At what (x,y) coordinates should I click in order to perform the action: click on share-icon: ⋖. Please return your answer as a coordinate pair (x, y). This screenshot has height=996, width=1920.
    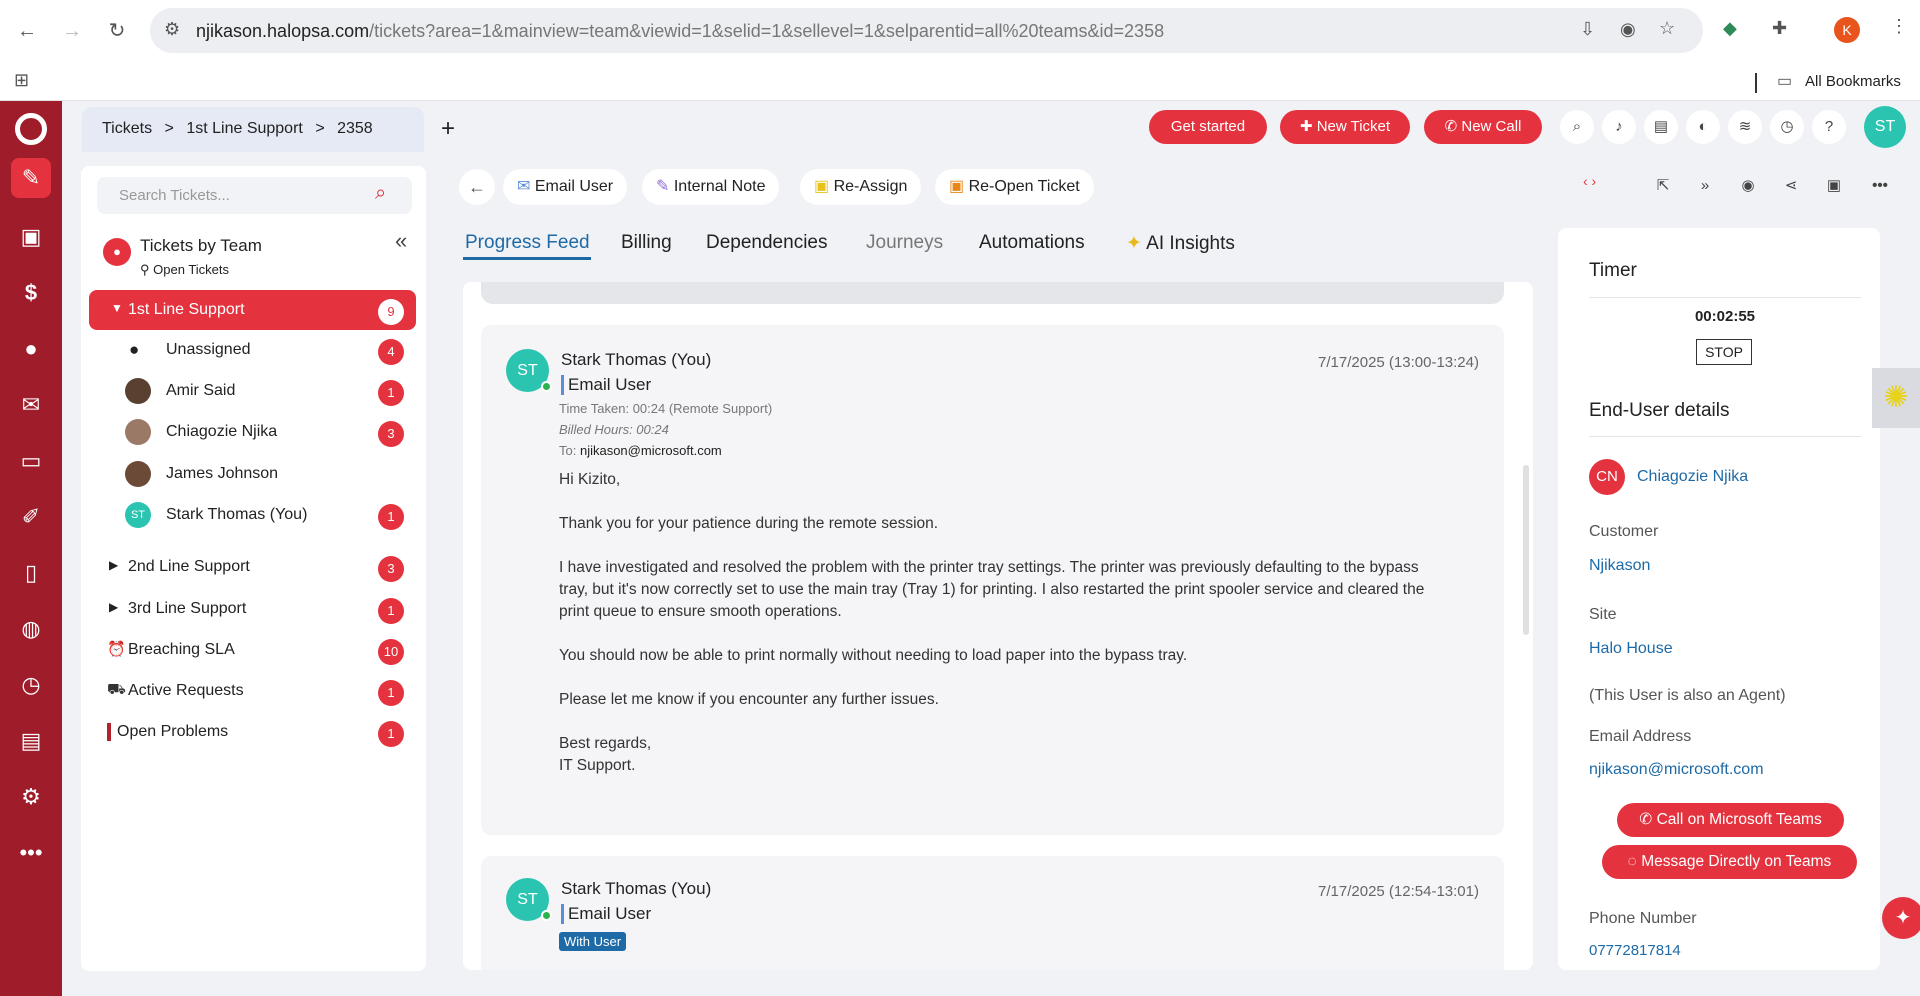
    Looking at the image, I should click on (1791, 186).